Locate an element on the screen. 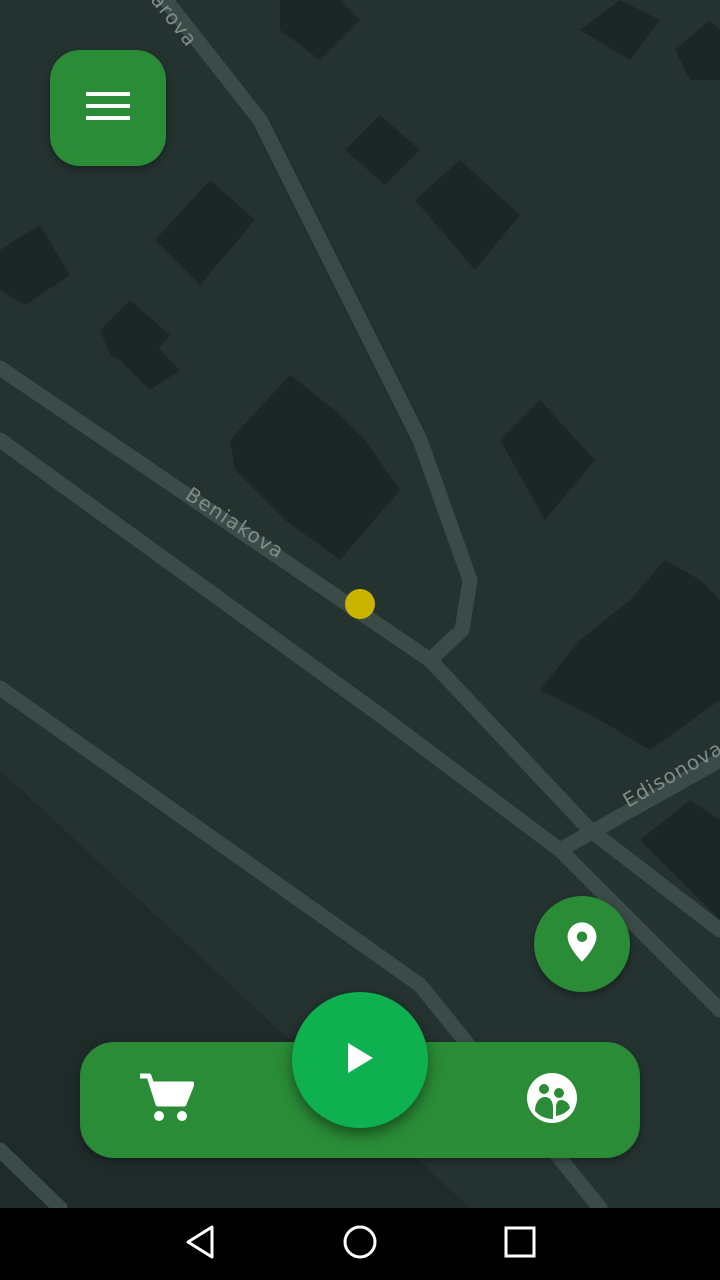 Image resolution: width=720 pixels, height=1280 pixels. shop-button is located at coordinates (166, 1100).